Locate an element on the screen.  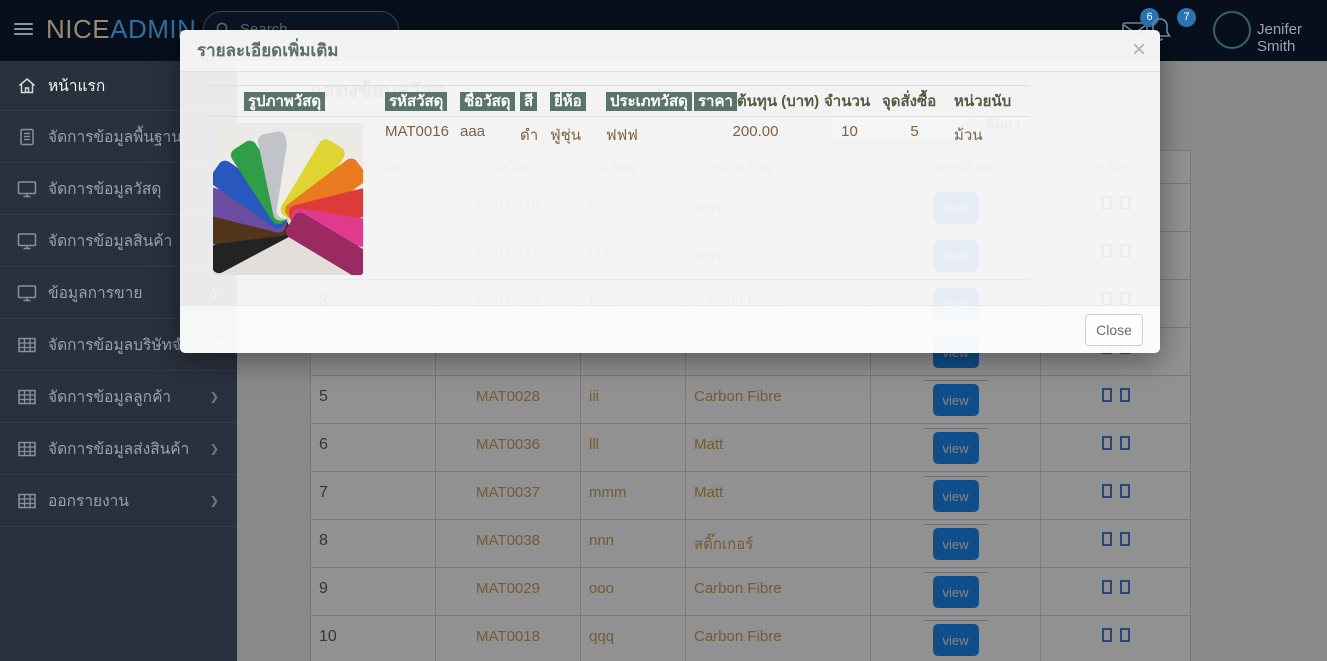
col-header-type: ประเภทวัสดุ is located at coordinates (649, 101).